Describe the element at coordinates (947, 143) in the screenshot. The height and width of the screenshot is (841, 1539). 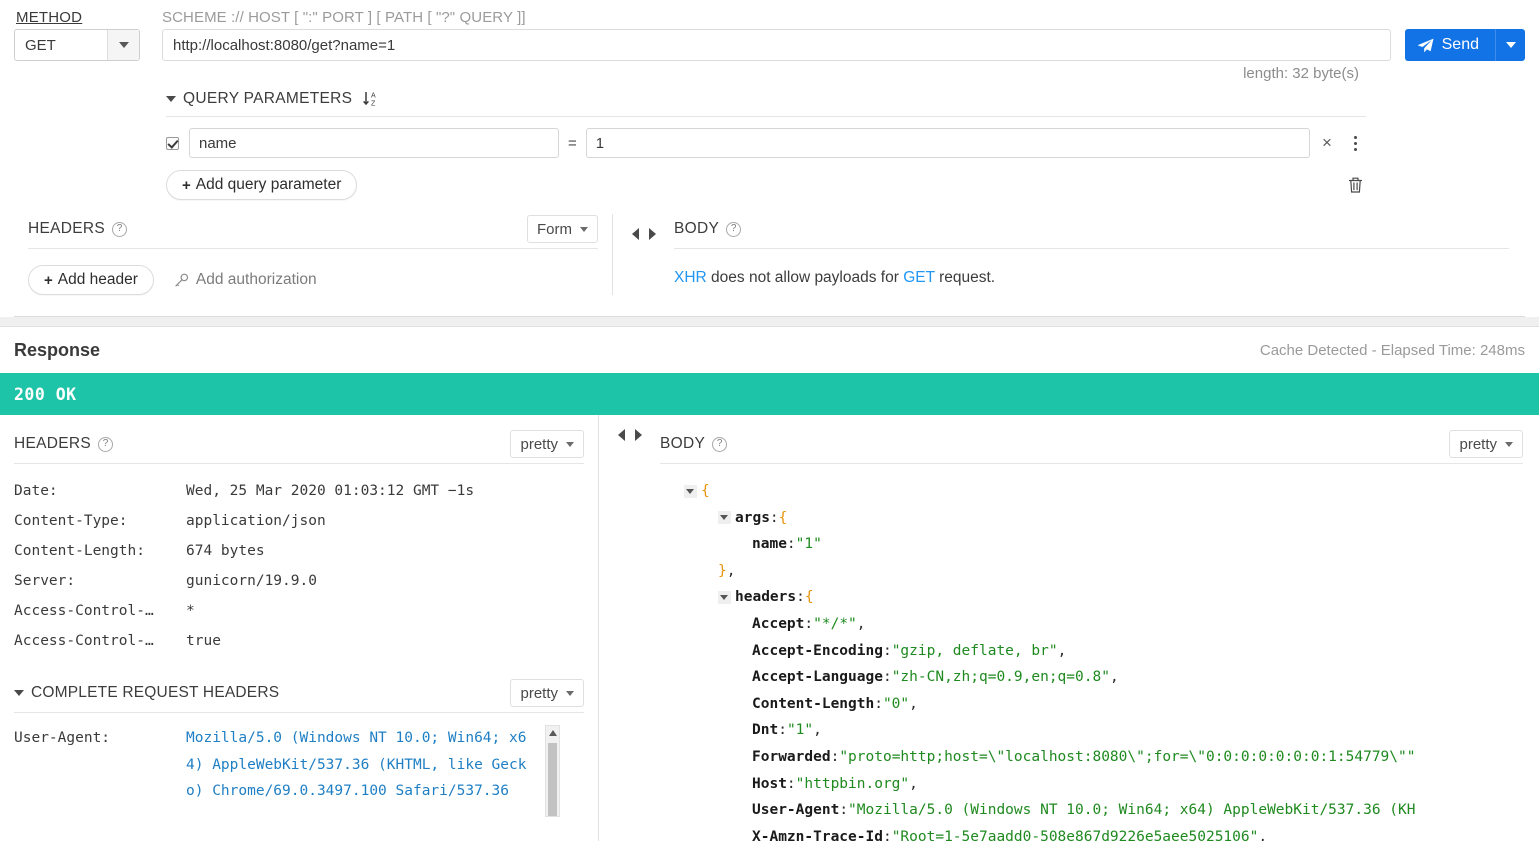
I see `query-parameter-value-input: 1` at that location.